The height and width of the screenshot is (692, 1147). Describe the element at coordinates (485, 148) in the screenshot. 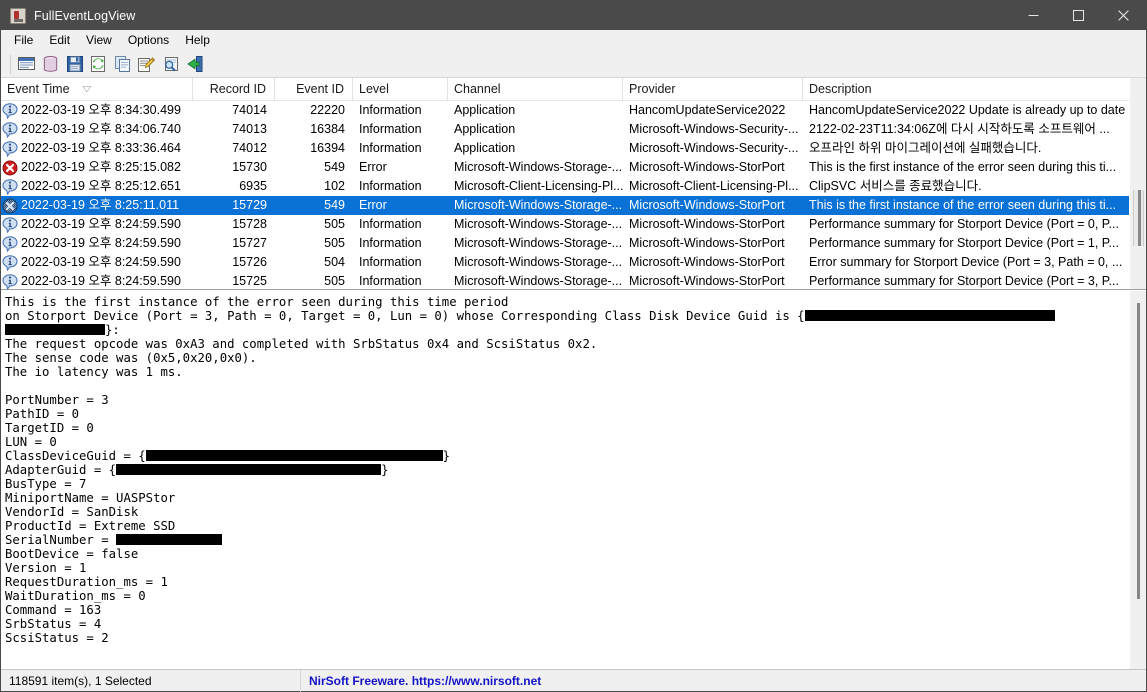

I see `cell-channel: Application` at that location.